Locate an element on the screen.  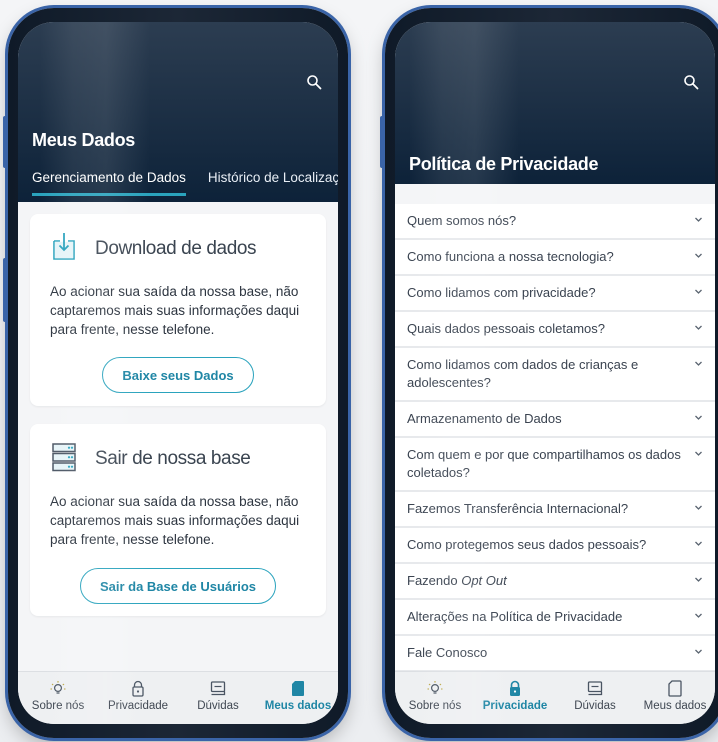
faq-item-label: Fale Conosco is located at coordinates (447, 652).